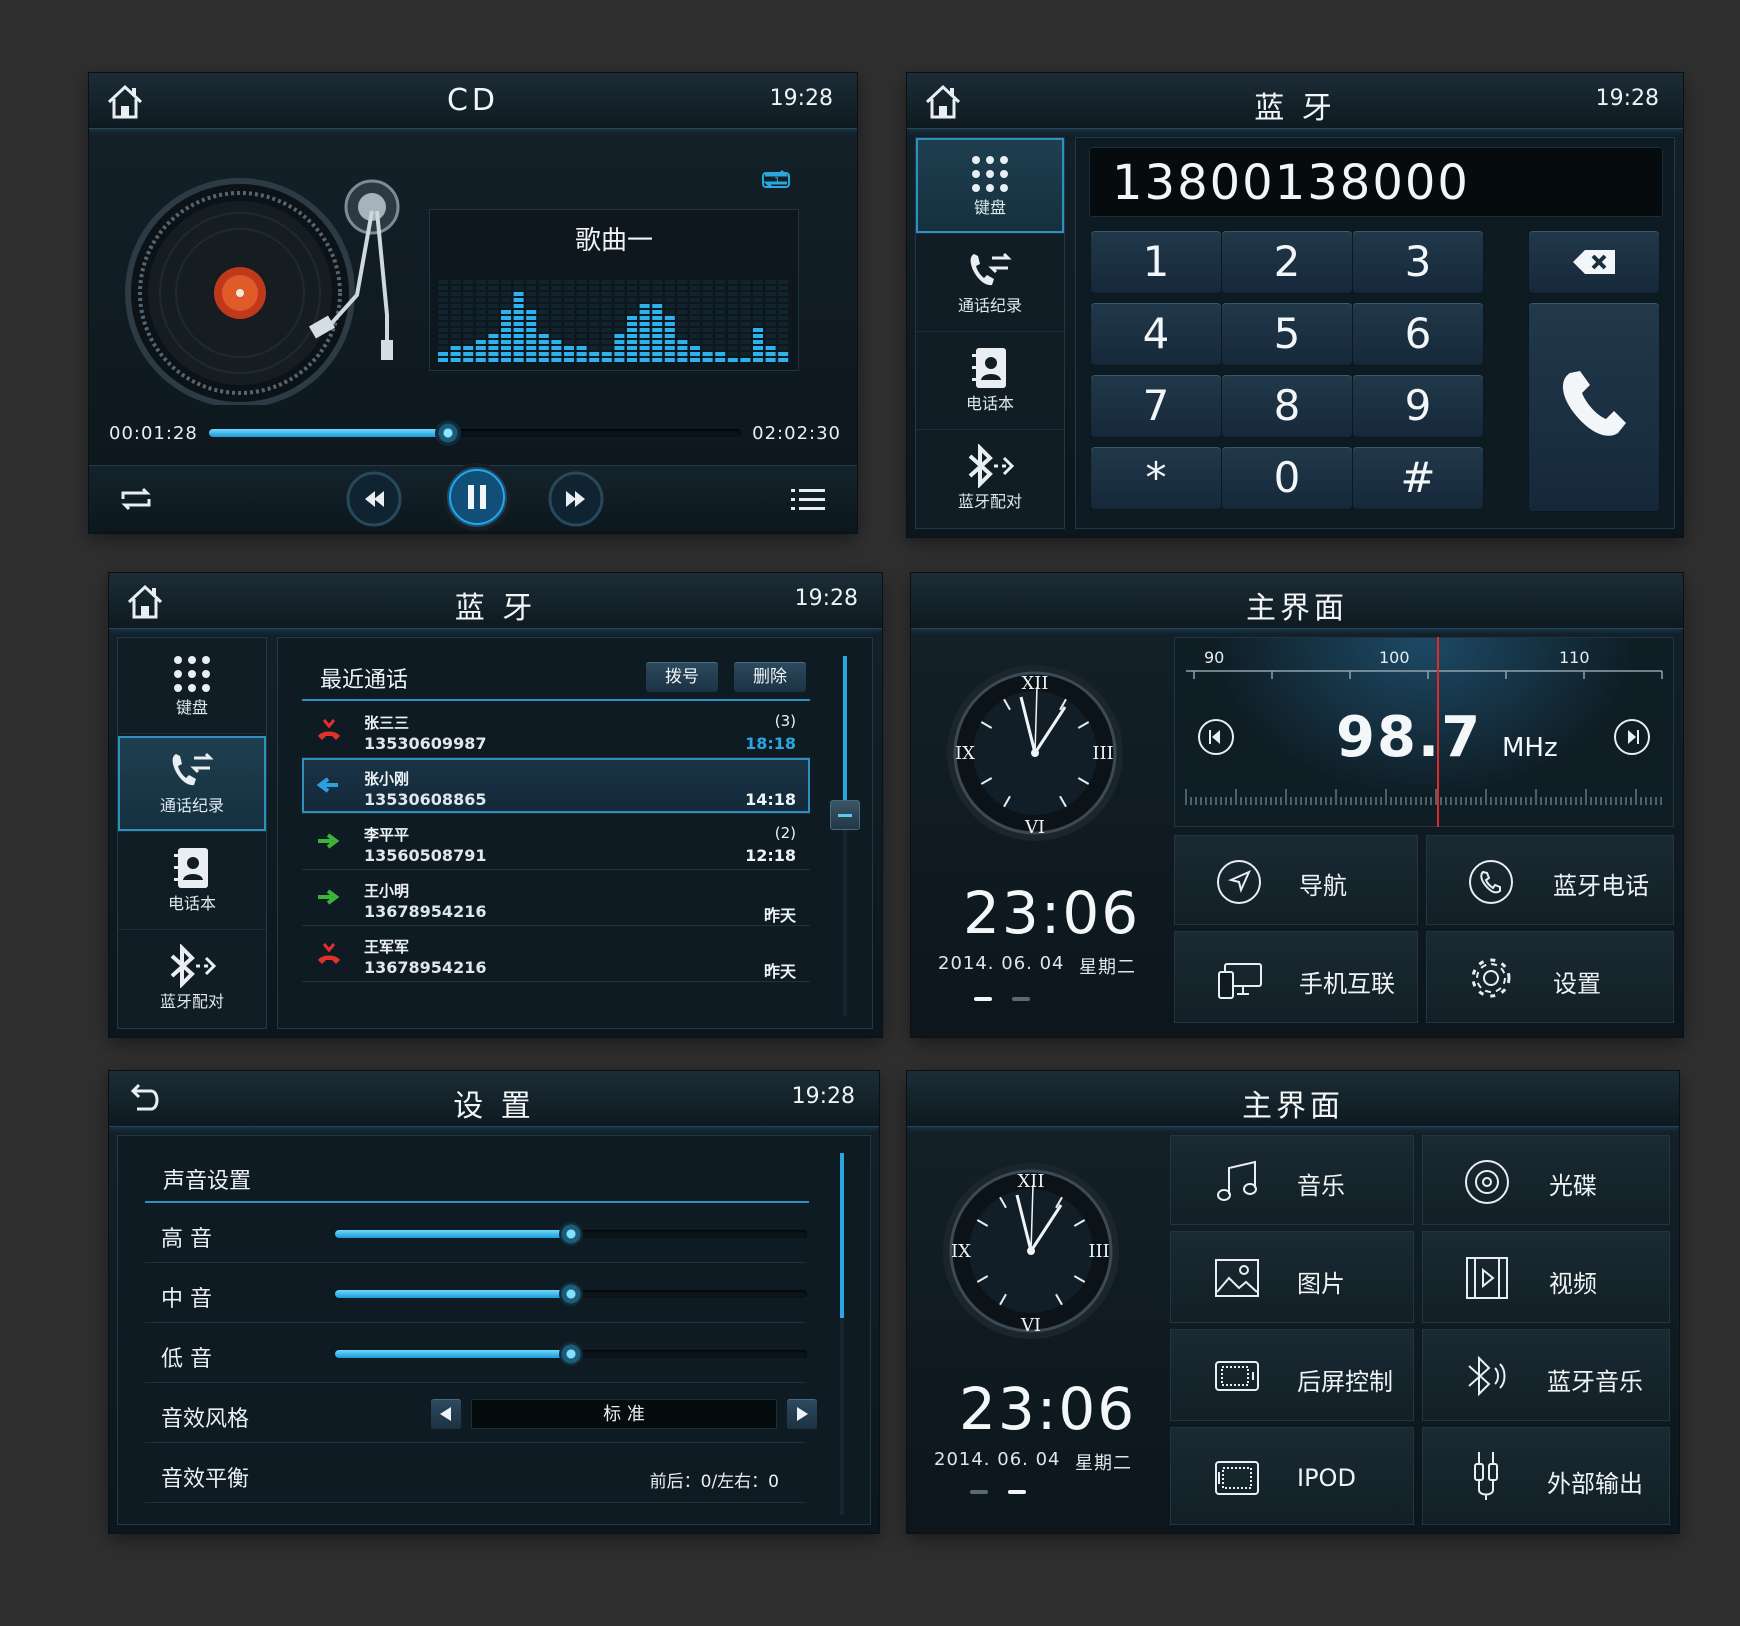 This screenshot has width=1740, height=1626. I want to click on contact-name: 李平平, so click(387, 835).